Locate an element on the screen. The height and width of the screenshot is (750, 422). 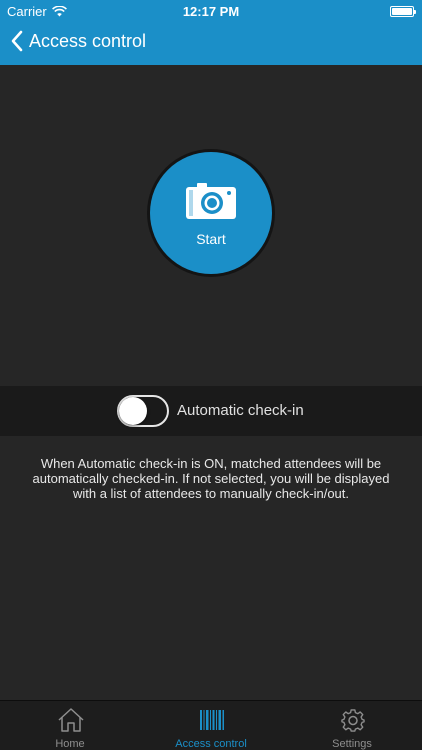
back-button: Access control is located at coordinates (78, 41).